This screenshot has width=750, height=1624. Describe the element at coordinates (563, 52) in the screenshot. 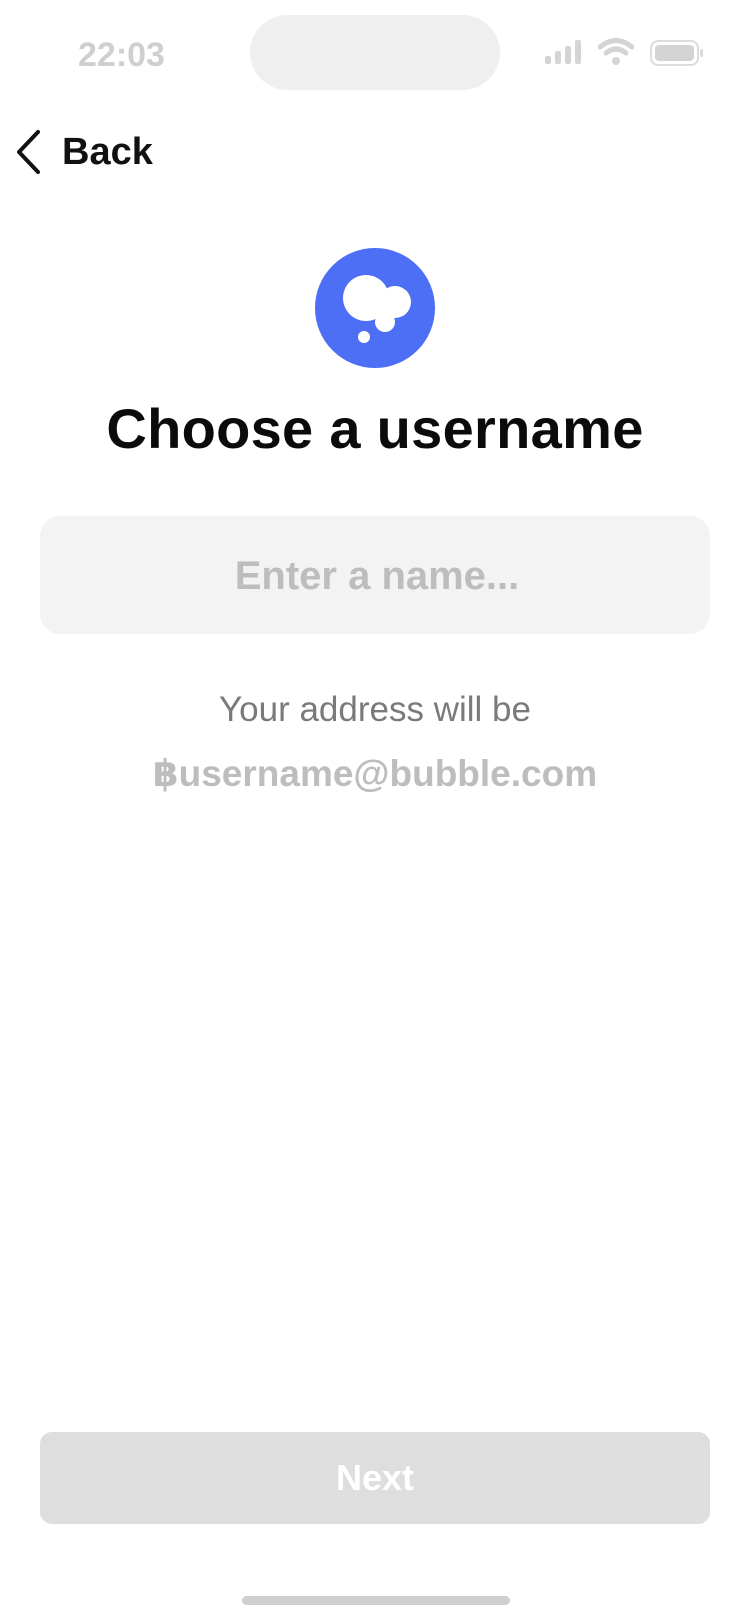

I see `cellular-signal-icon` at that location.